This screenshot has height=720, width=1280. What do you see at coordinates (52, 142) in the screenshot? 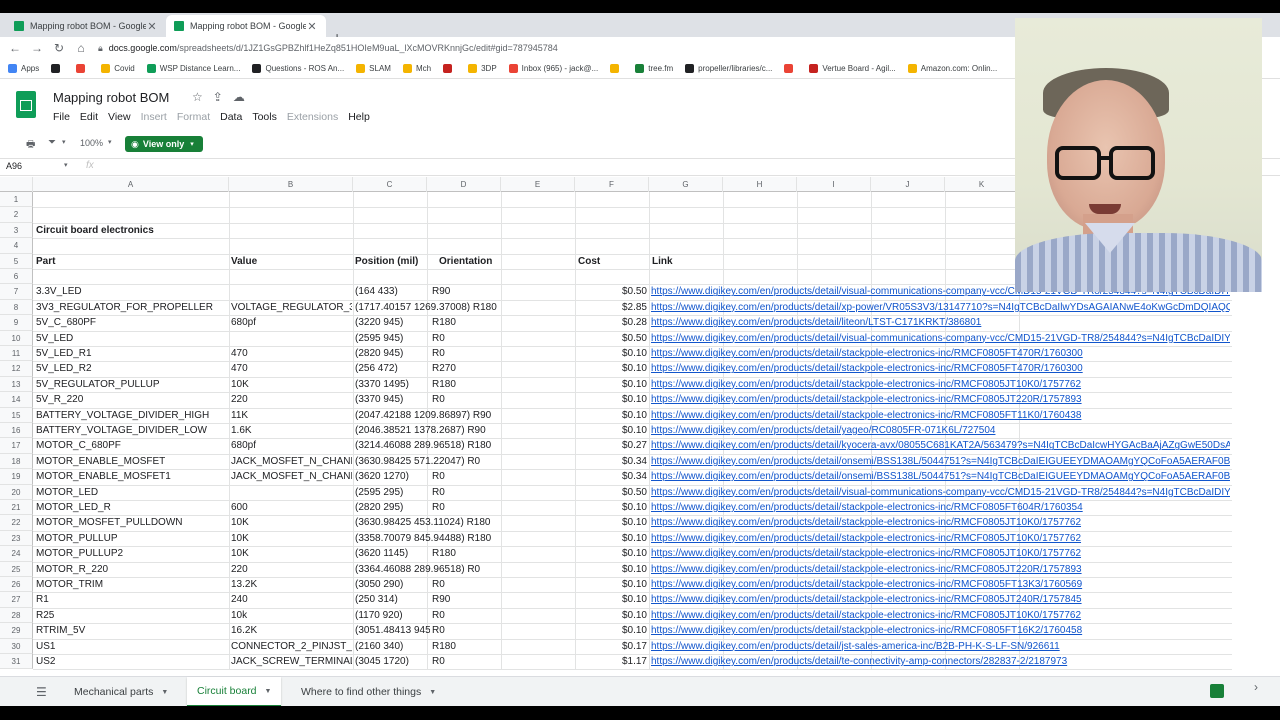
I see `filter-icon: ⏷` at bounding box center [52, 142].